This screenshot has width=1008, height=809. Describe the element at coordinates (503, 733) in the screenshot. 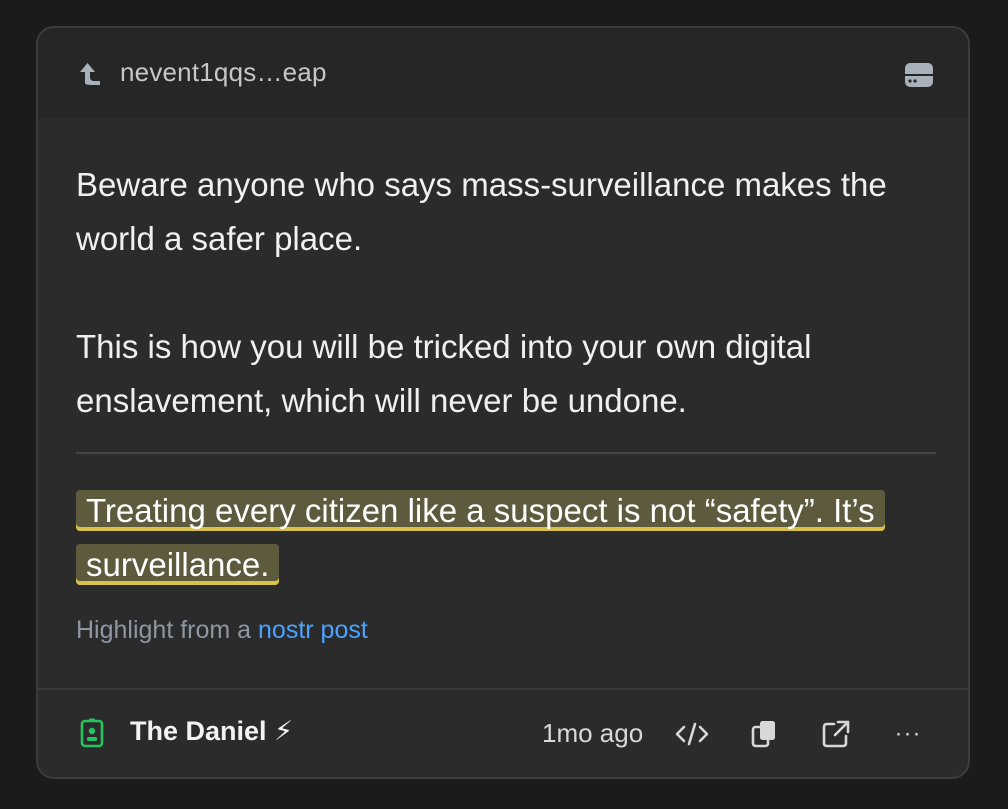

I see `card-footer: The Daniel ⚡ 1mo ago ···` at that location.